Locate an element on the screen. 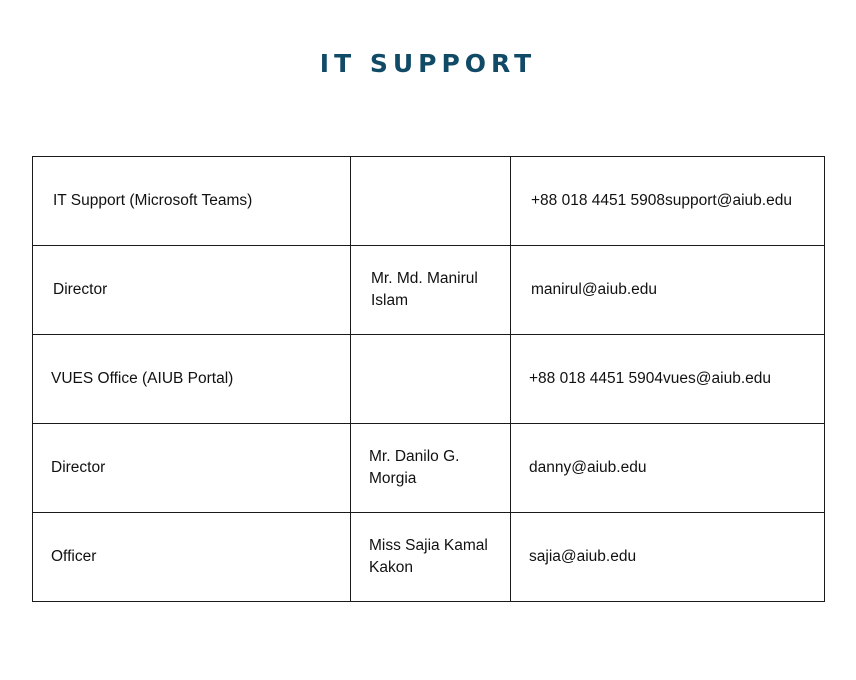  contact-cell: +88 018 4451 5908support@aiub.edu is located at coordinates (667, 201).